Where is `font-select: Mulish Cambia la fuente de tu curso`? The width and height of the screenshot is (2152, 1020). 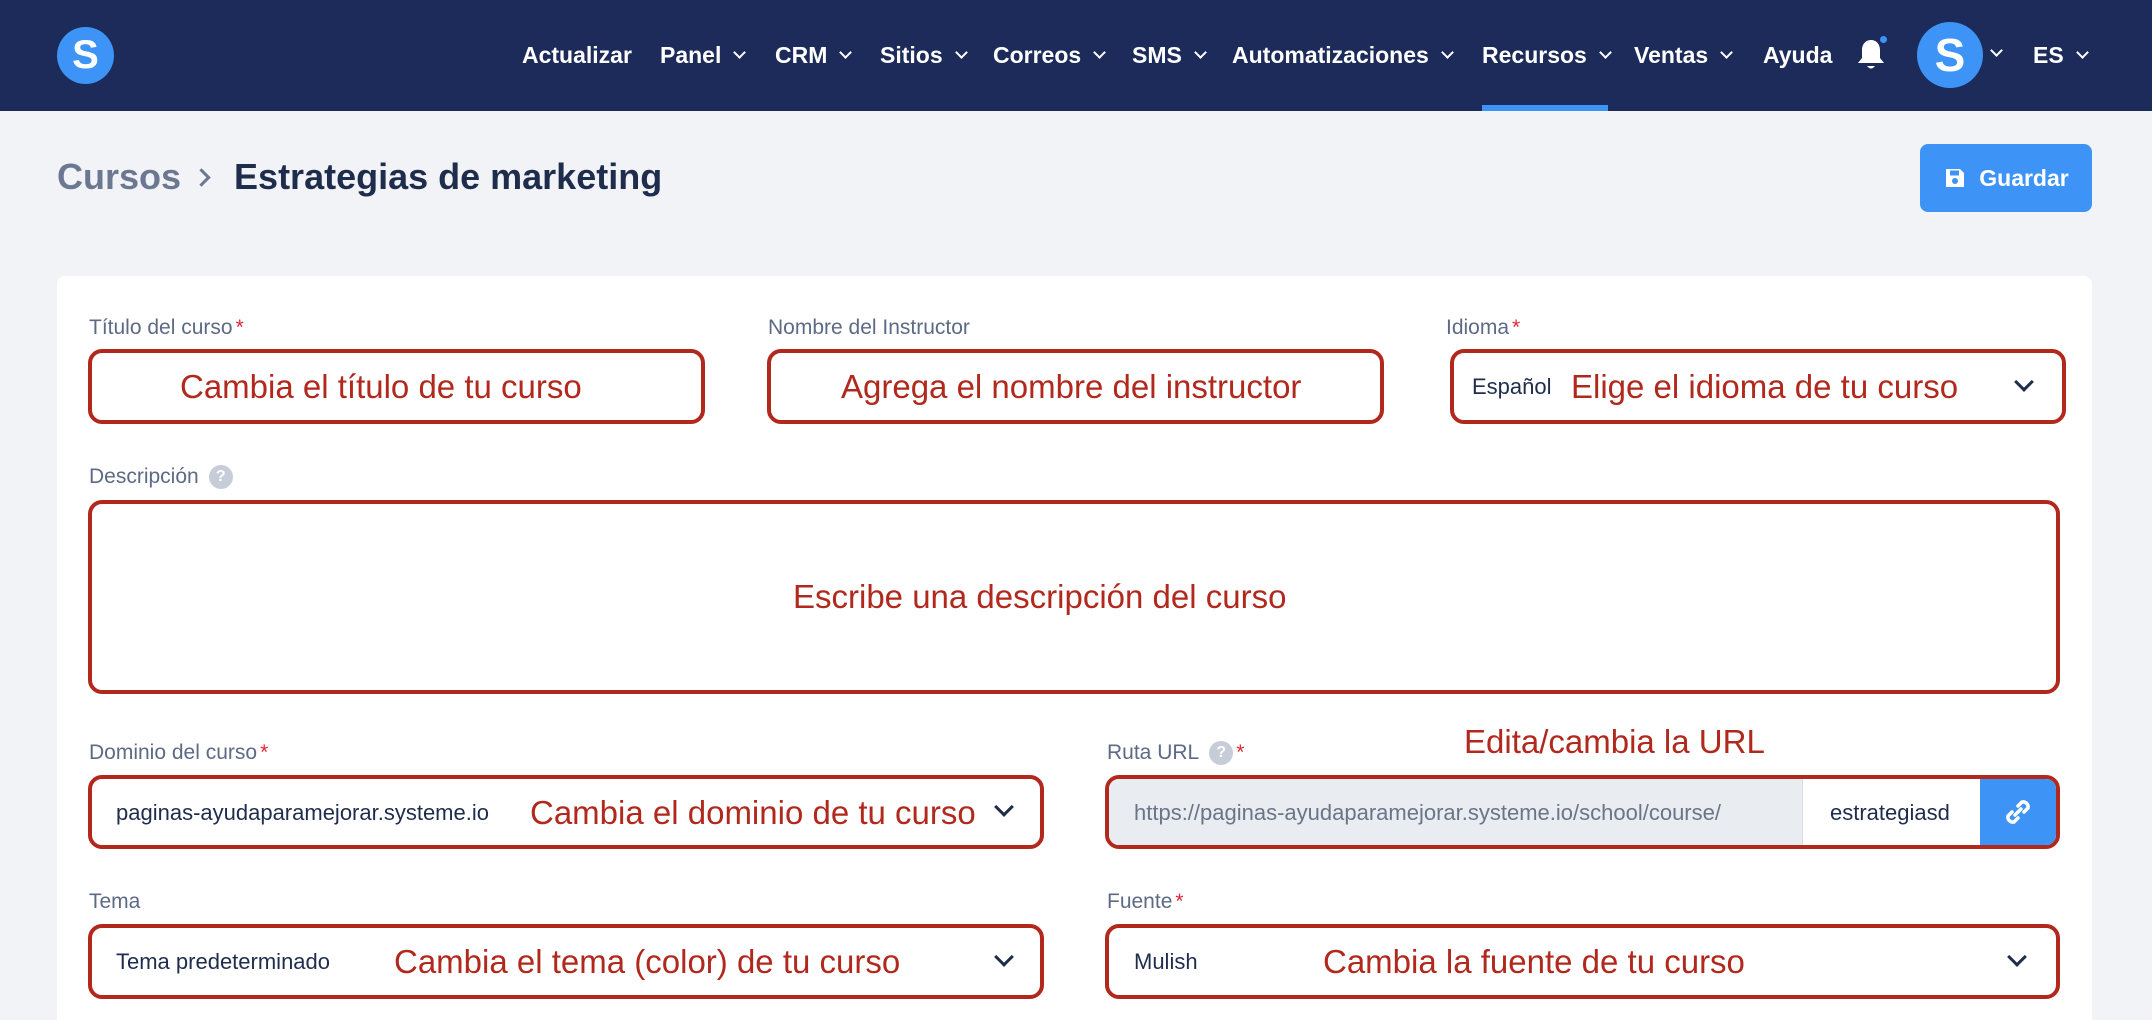 font-select: Mulish Cambia la fuente de tu curso is located at coordinates (1582, 961).